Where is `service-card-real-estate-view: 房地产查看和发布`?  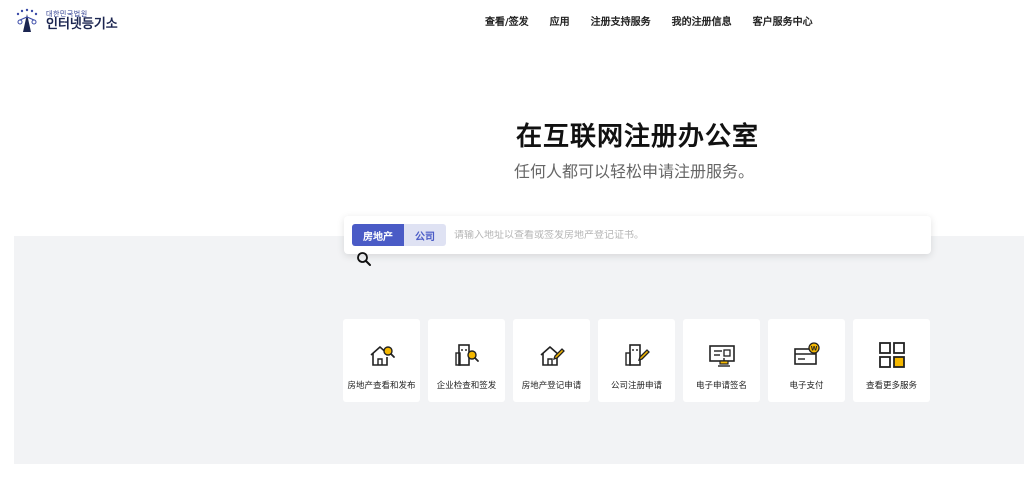 service-card-real-estate-view: 房地产查看和发布 is located at coordinates (381, 360).